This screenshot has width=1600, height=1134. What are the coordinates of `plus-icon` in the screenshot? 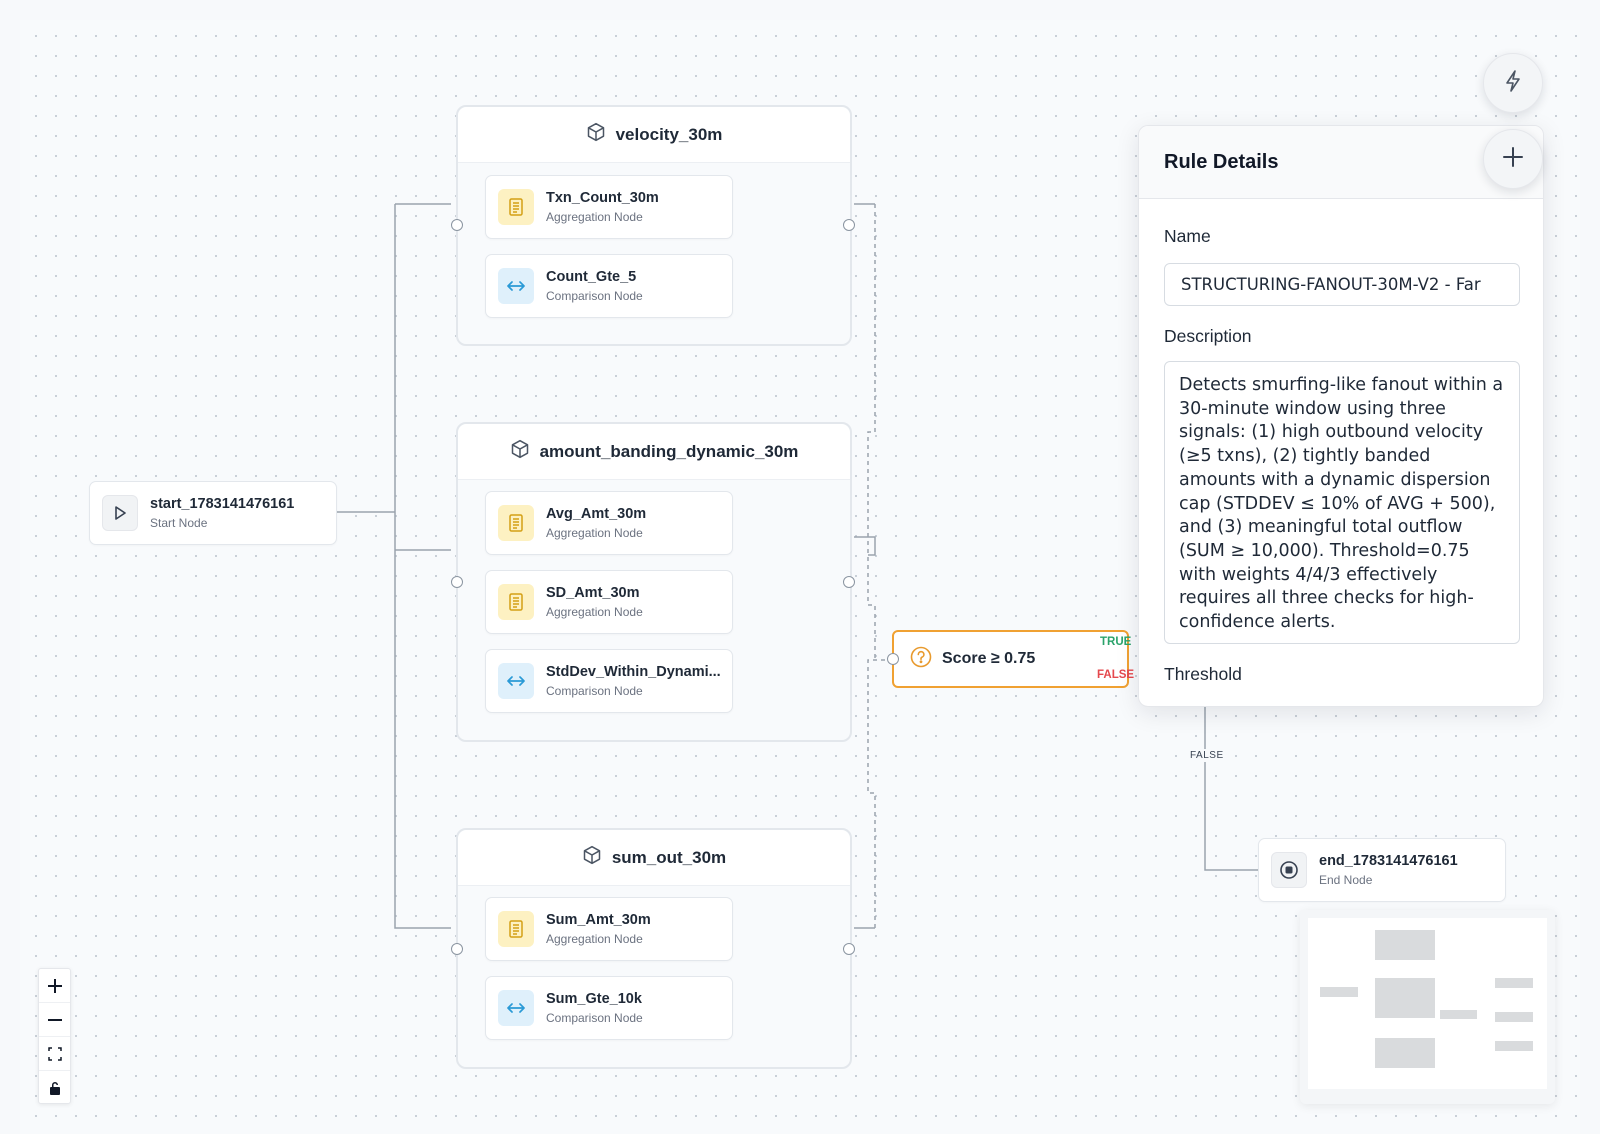 It's located at (1513, 159).